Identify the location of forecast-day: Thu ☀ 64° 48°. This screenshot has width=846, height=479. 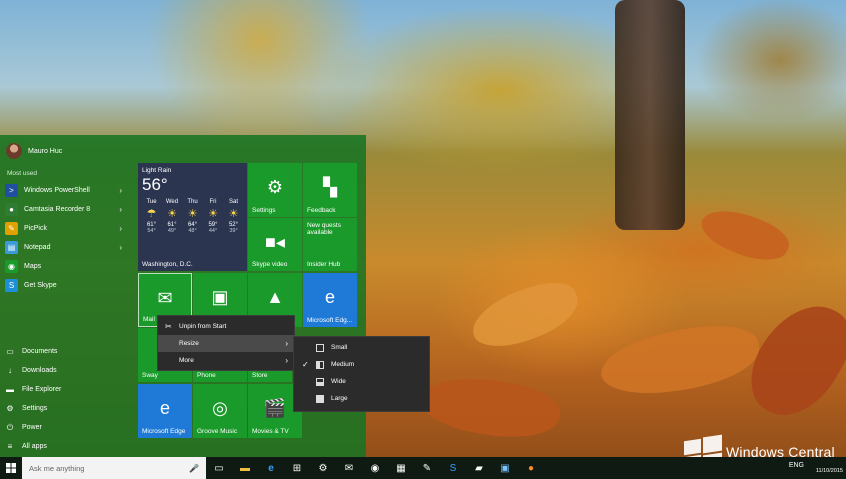
(192, 216).